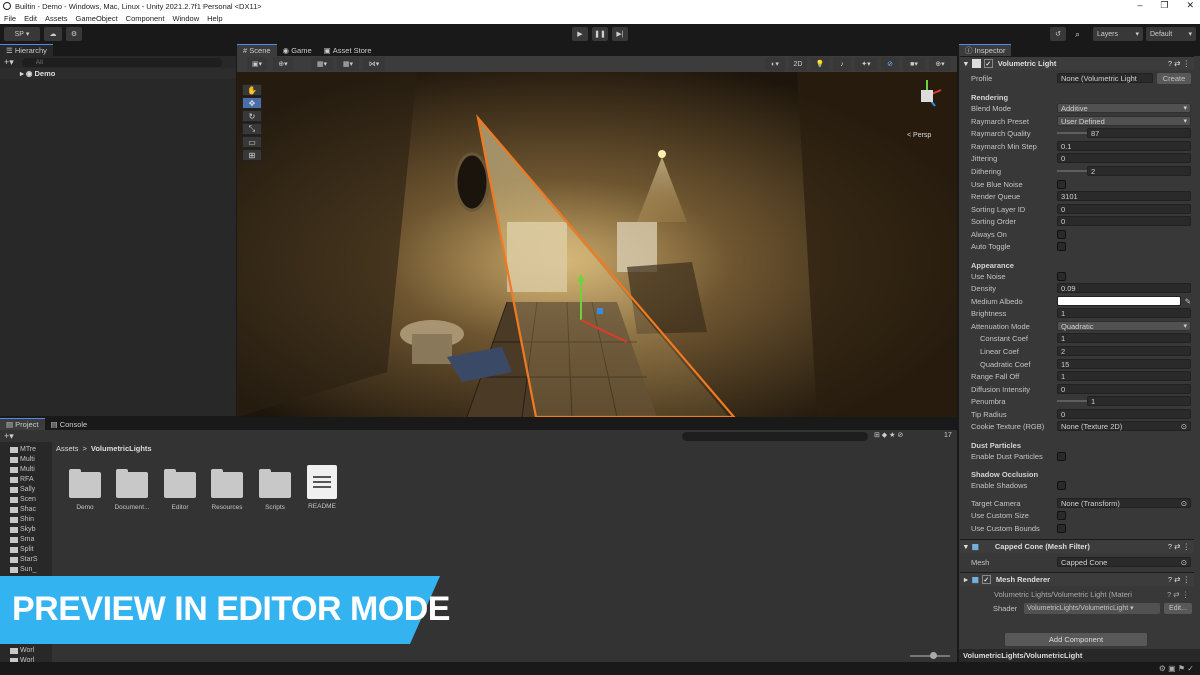 Image resolution: width=1200 pixels, height=675 pixels. What do you see at coordinates (214, 18) in the screenshot?
I see `menu-help: Help` at bounding box center [214, 18].